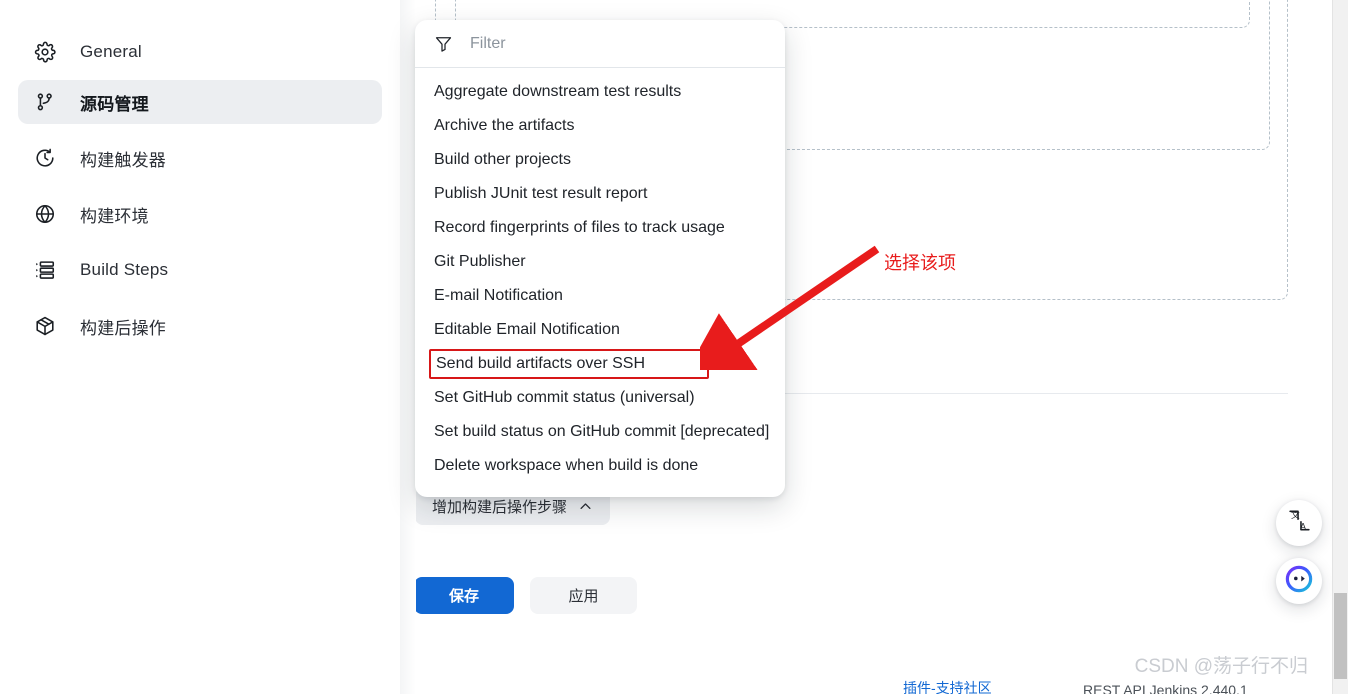 The image size is (1348, 694). What do you see at coordinates (540, 363) in the screenshot?
I see `dropdown-item-label: Send build artifacts over SSH` at bounding box center [540, 363].